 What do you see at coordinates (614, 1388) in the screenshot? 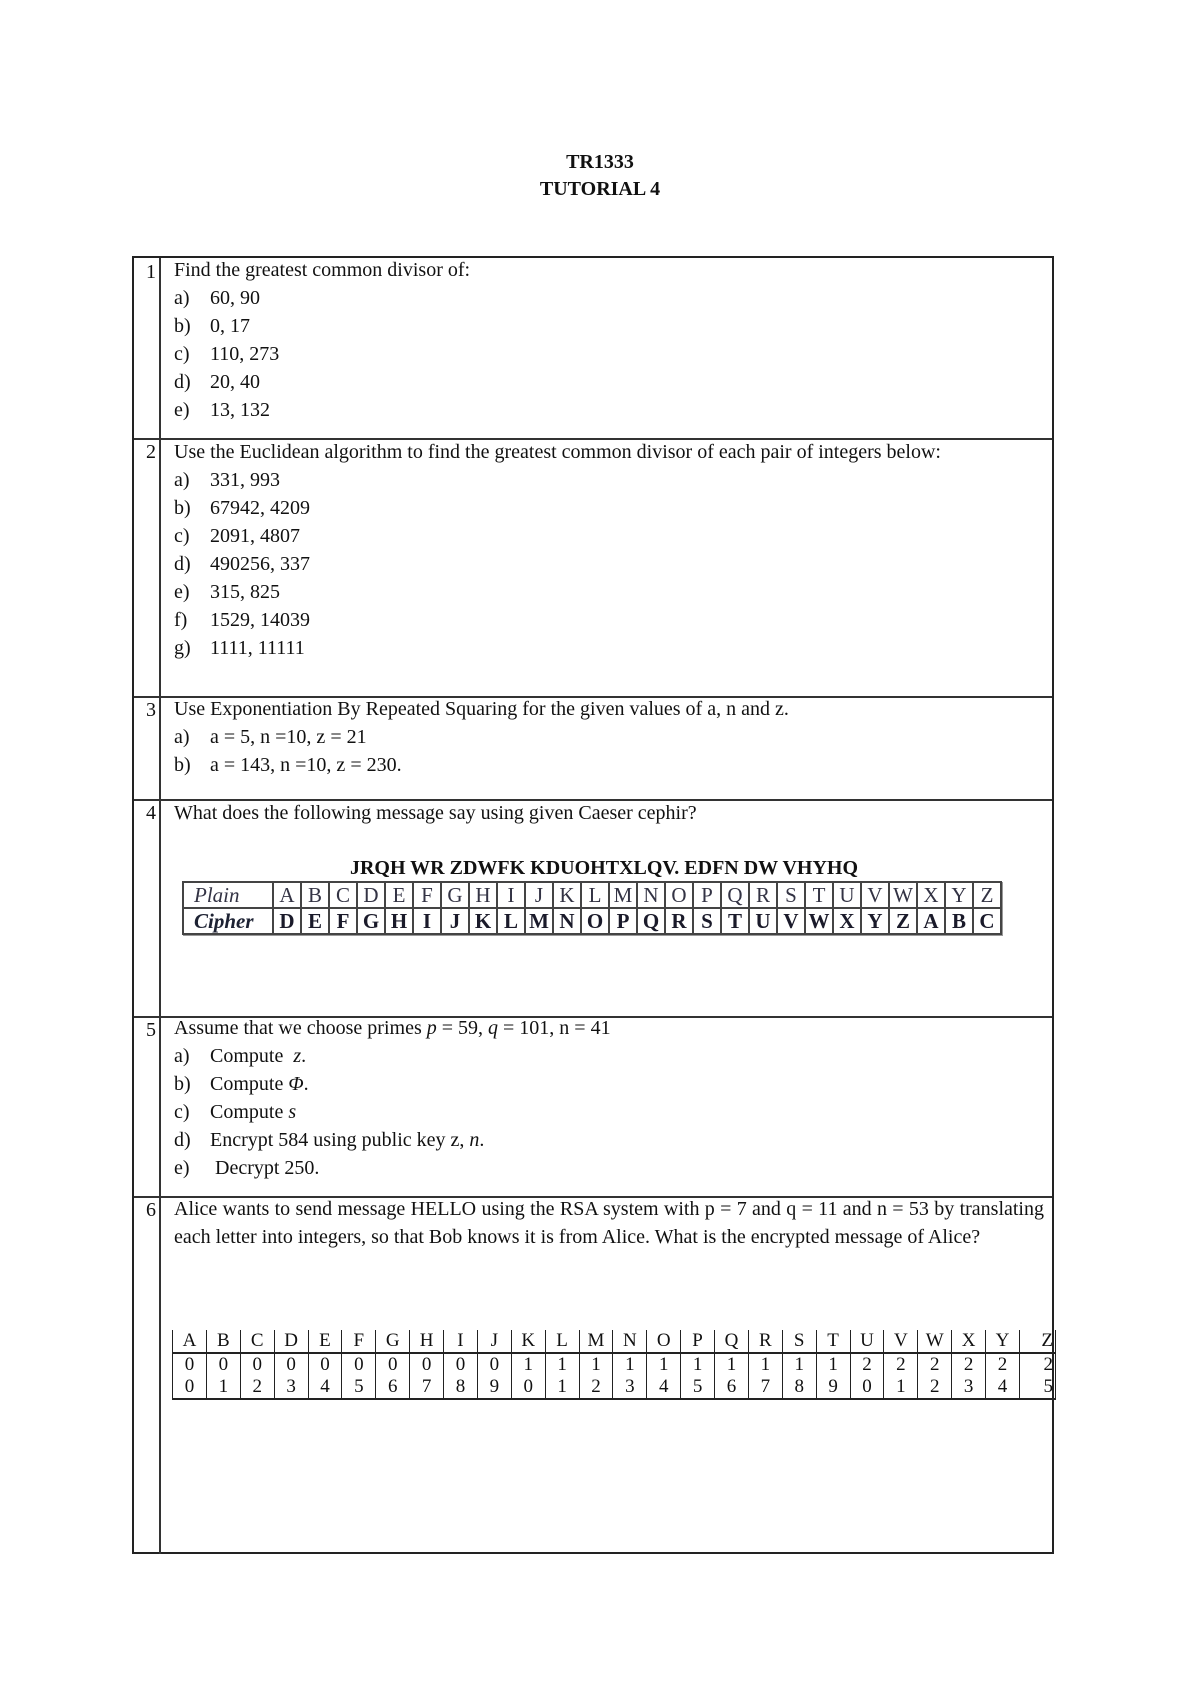
I see `ones-digit-row: 01234567890123456789012345` at bounding box center [614, 1388].